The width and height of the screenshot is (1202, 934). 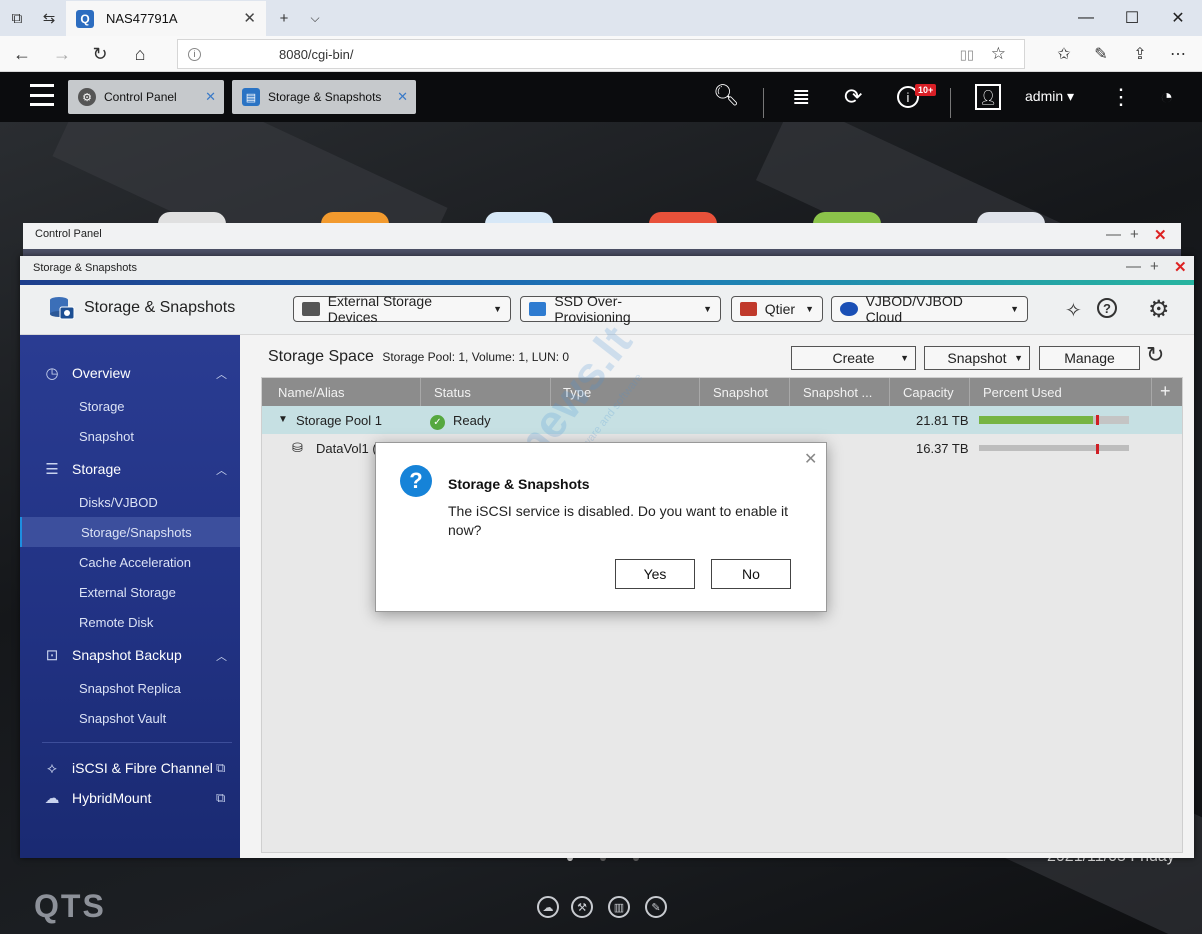 I want to click on more-options-icon: ⋯, so click(x=1178, y=54).